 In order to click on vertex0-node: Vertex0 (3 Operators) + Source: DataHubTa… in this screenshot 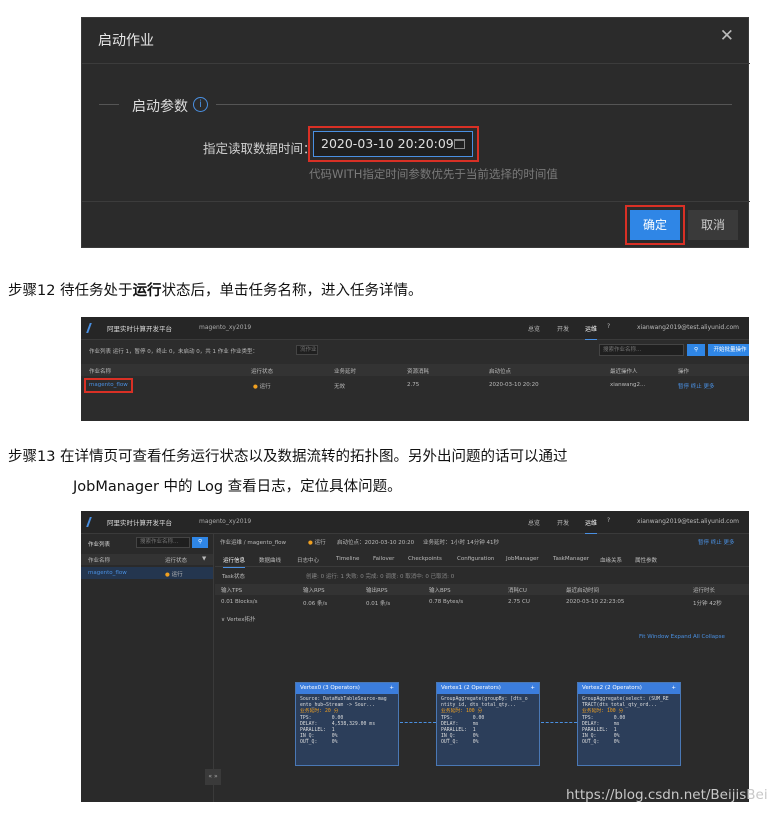, I will do `click(347, 724)`.